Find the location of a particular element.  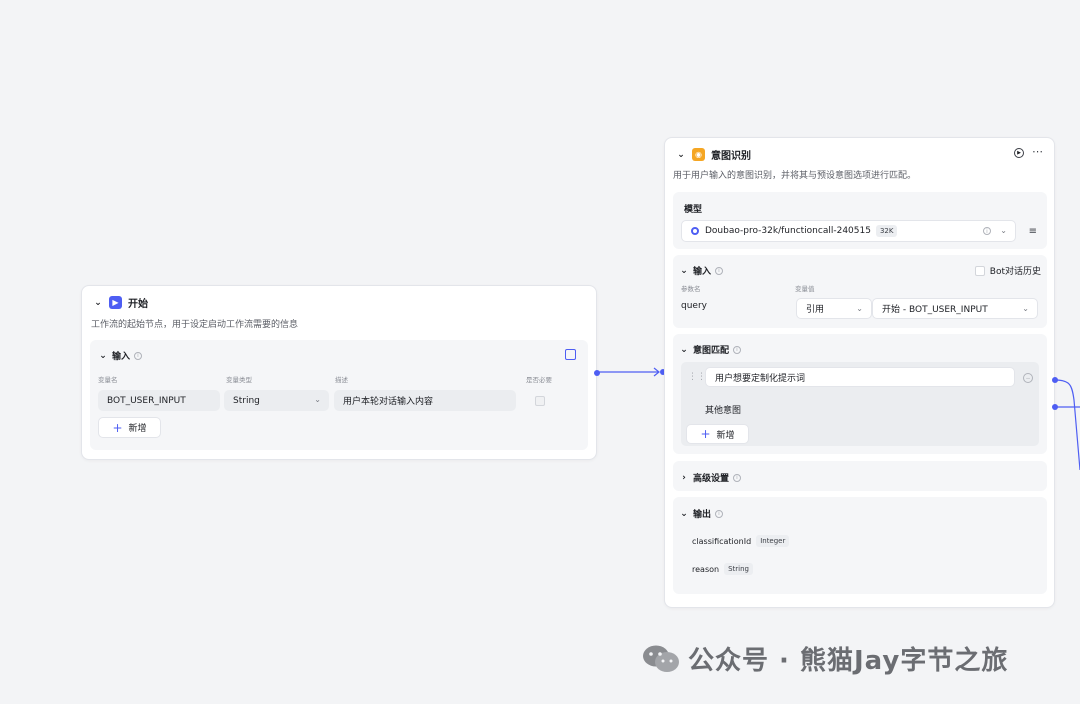

model-brand-icon is located at coordinates (695, 231).